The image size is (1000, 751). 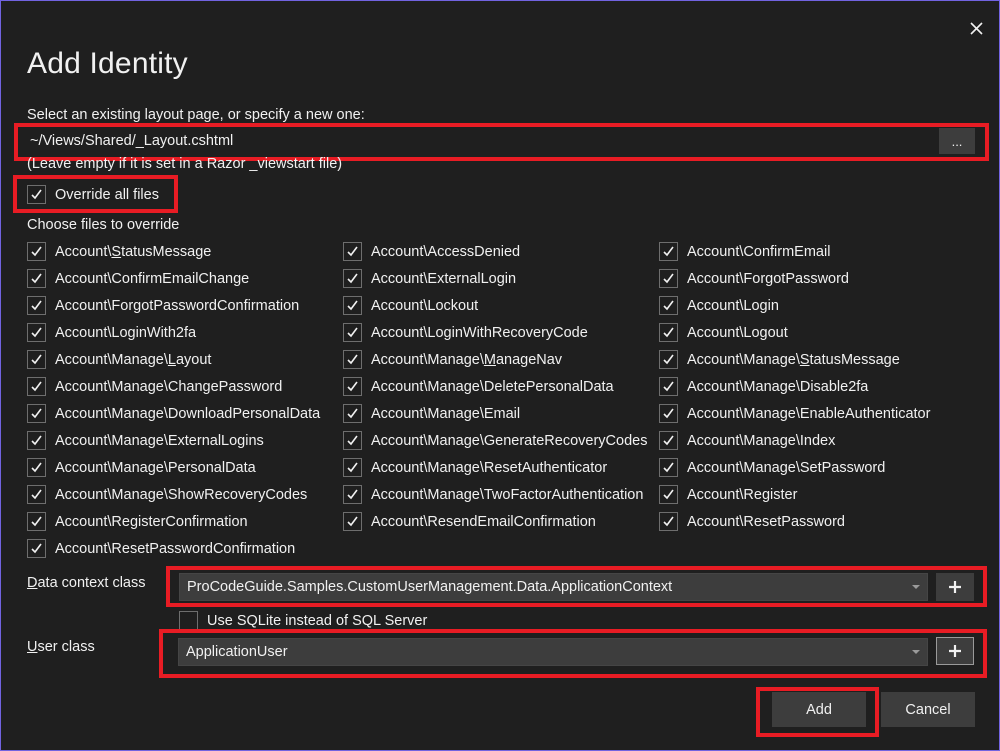 I want to click on file-checkbox-item: Account\Lockout, so click(x=410, y=305).